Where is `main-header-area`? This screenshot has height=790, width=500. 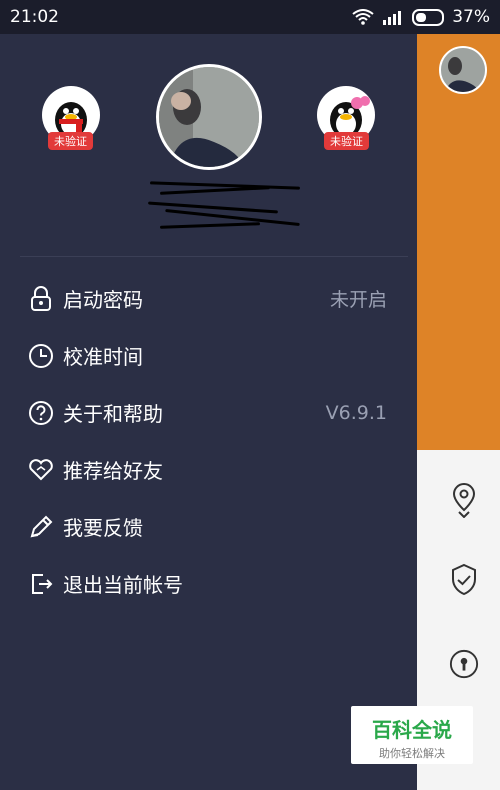 main-header-area is located at coordinates (458, 242).